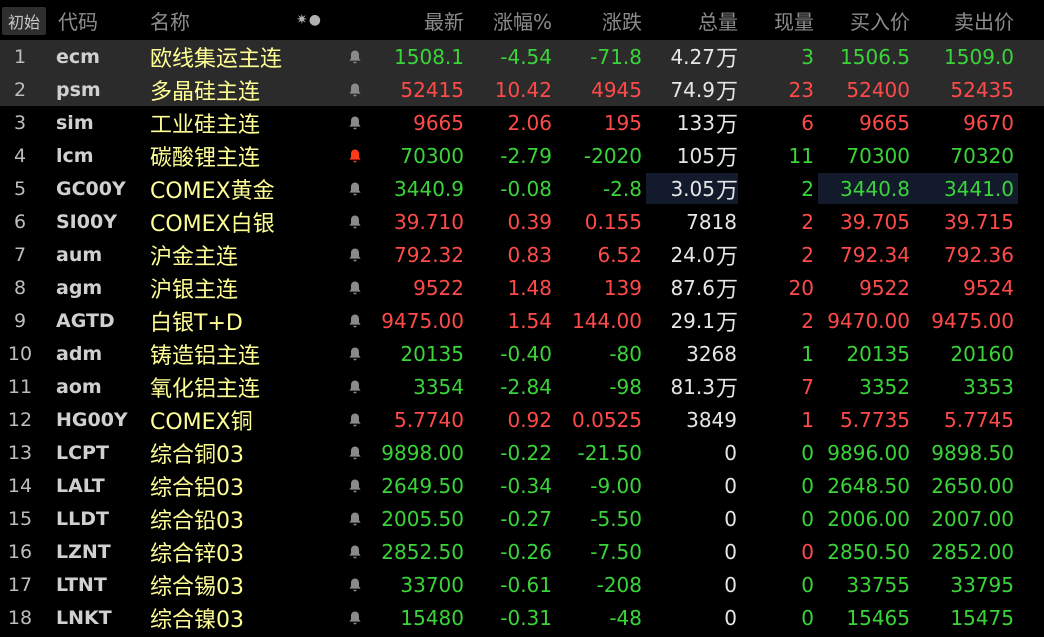  Describe the element at coordinates (868, 320) in the screenshot. I see `bid-price: 9470.00` at that location.